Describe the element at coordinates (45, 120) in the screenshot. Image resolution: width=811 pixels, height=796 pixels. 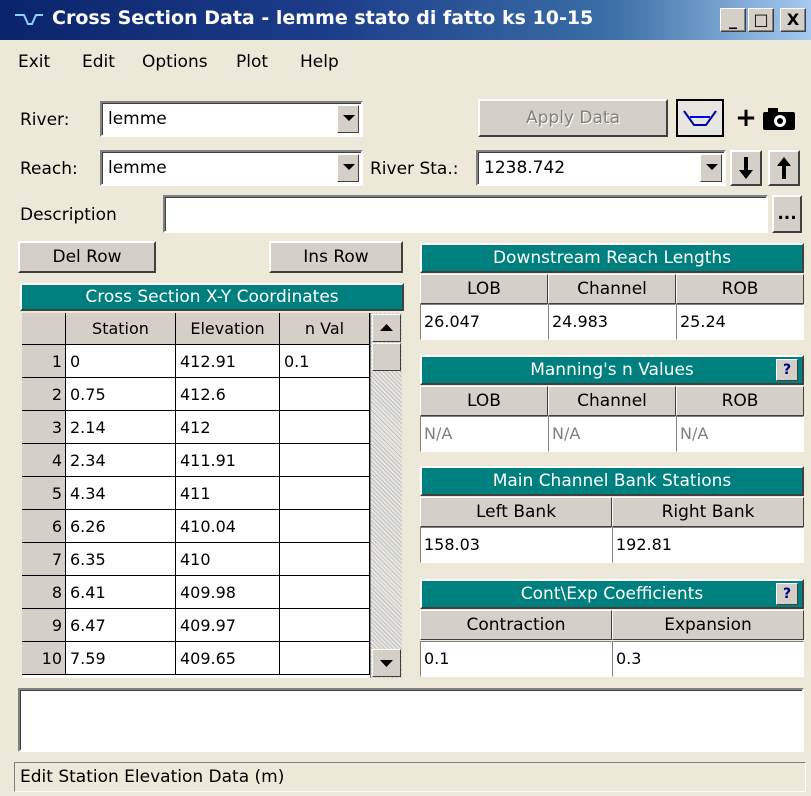
I see `river-label: River:` at that location.